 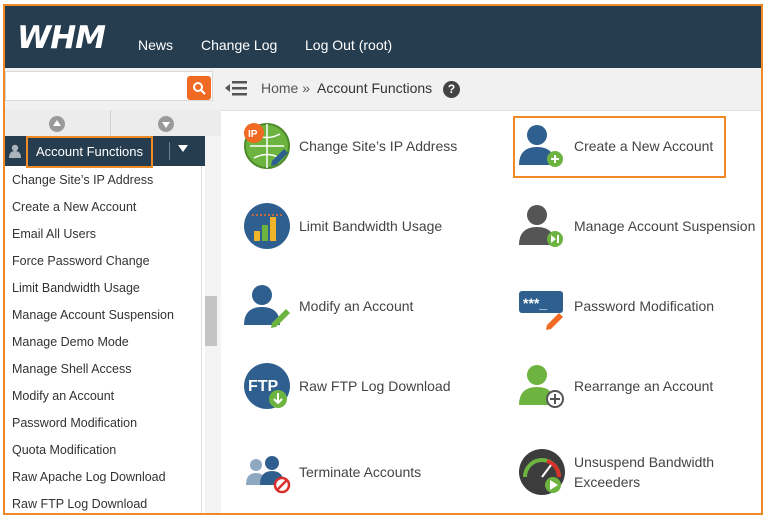 I want to click on search-button, so click(x=199, y=88).